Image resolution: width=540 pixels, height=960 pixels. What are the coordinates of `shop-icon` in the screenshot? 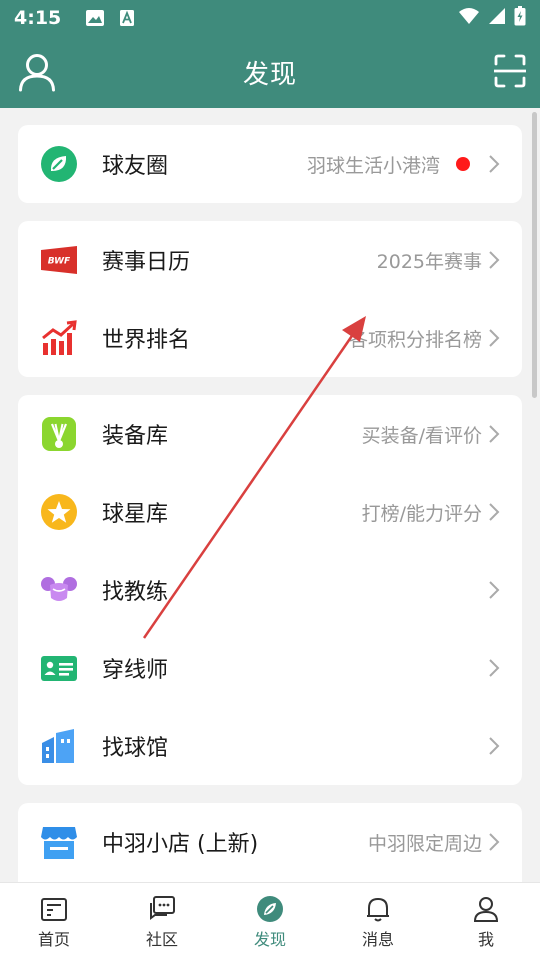 It's located at (59, 843).